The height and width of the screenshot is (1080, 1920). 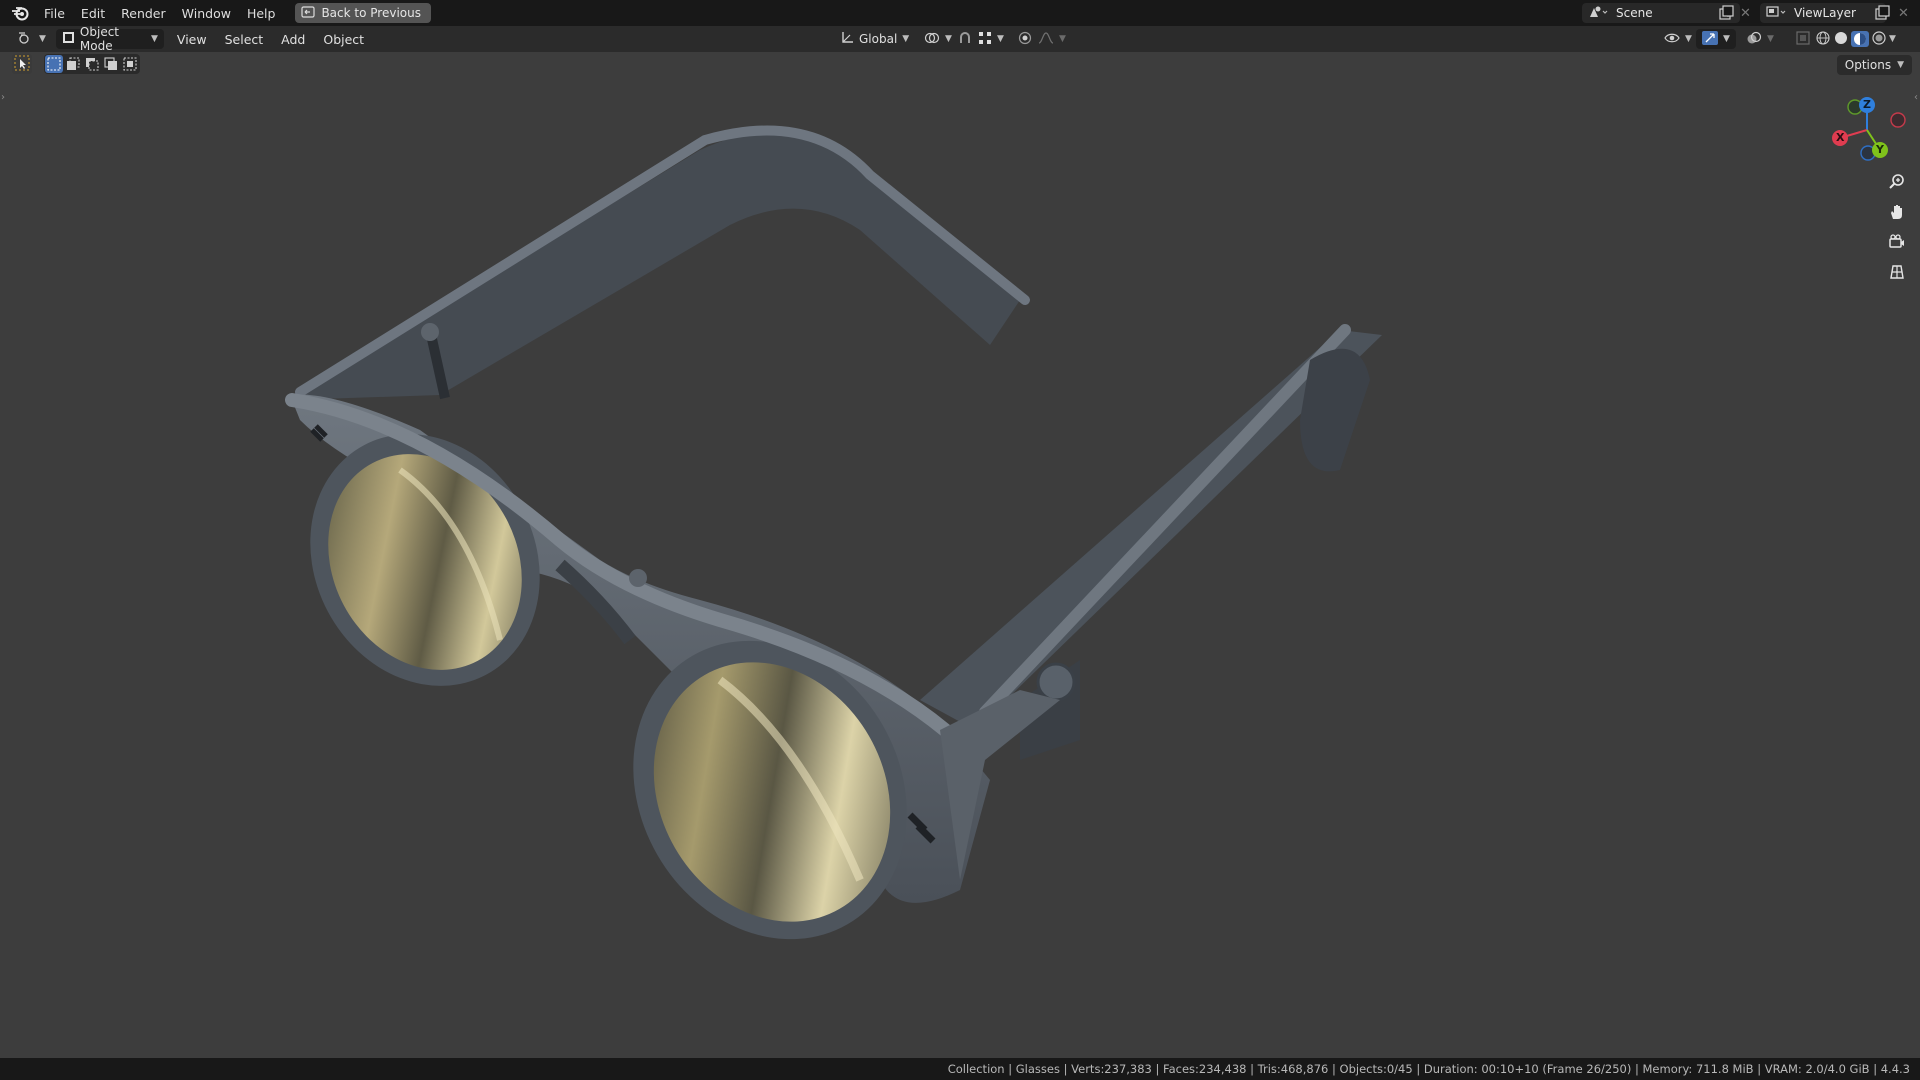 I want to click on new-viewlayer-icon, so click(x=1882, y=14).